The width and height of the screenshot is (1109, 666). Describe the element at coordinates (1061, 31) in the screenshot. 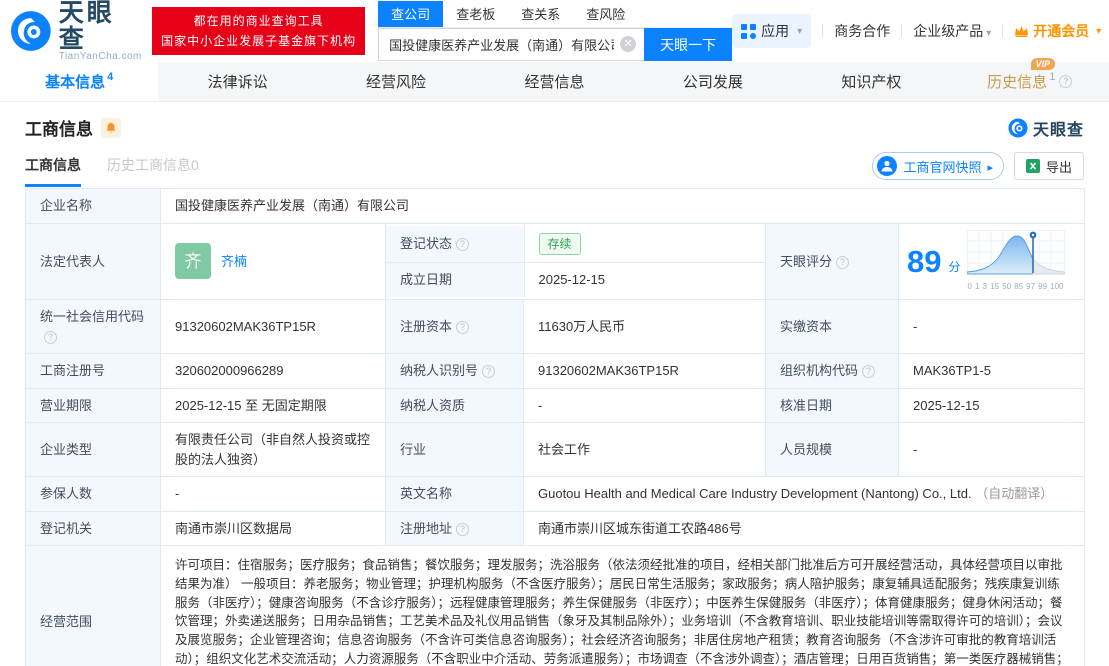

I see `vip-label: 开通会员` at that location.